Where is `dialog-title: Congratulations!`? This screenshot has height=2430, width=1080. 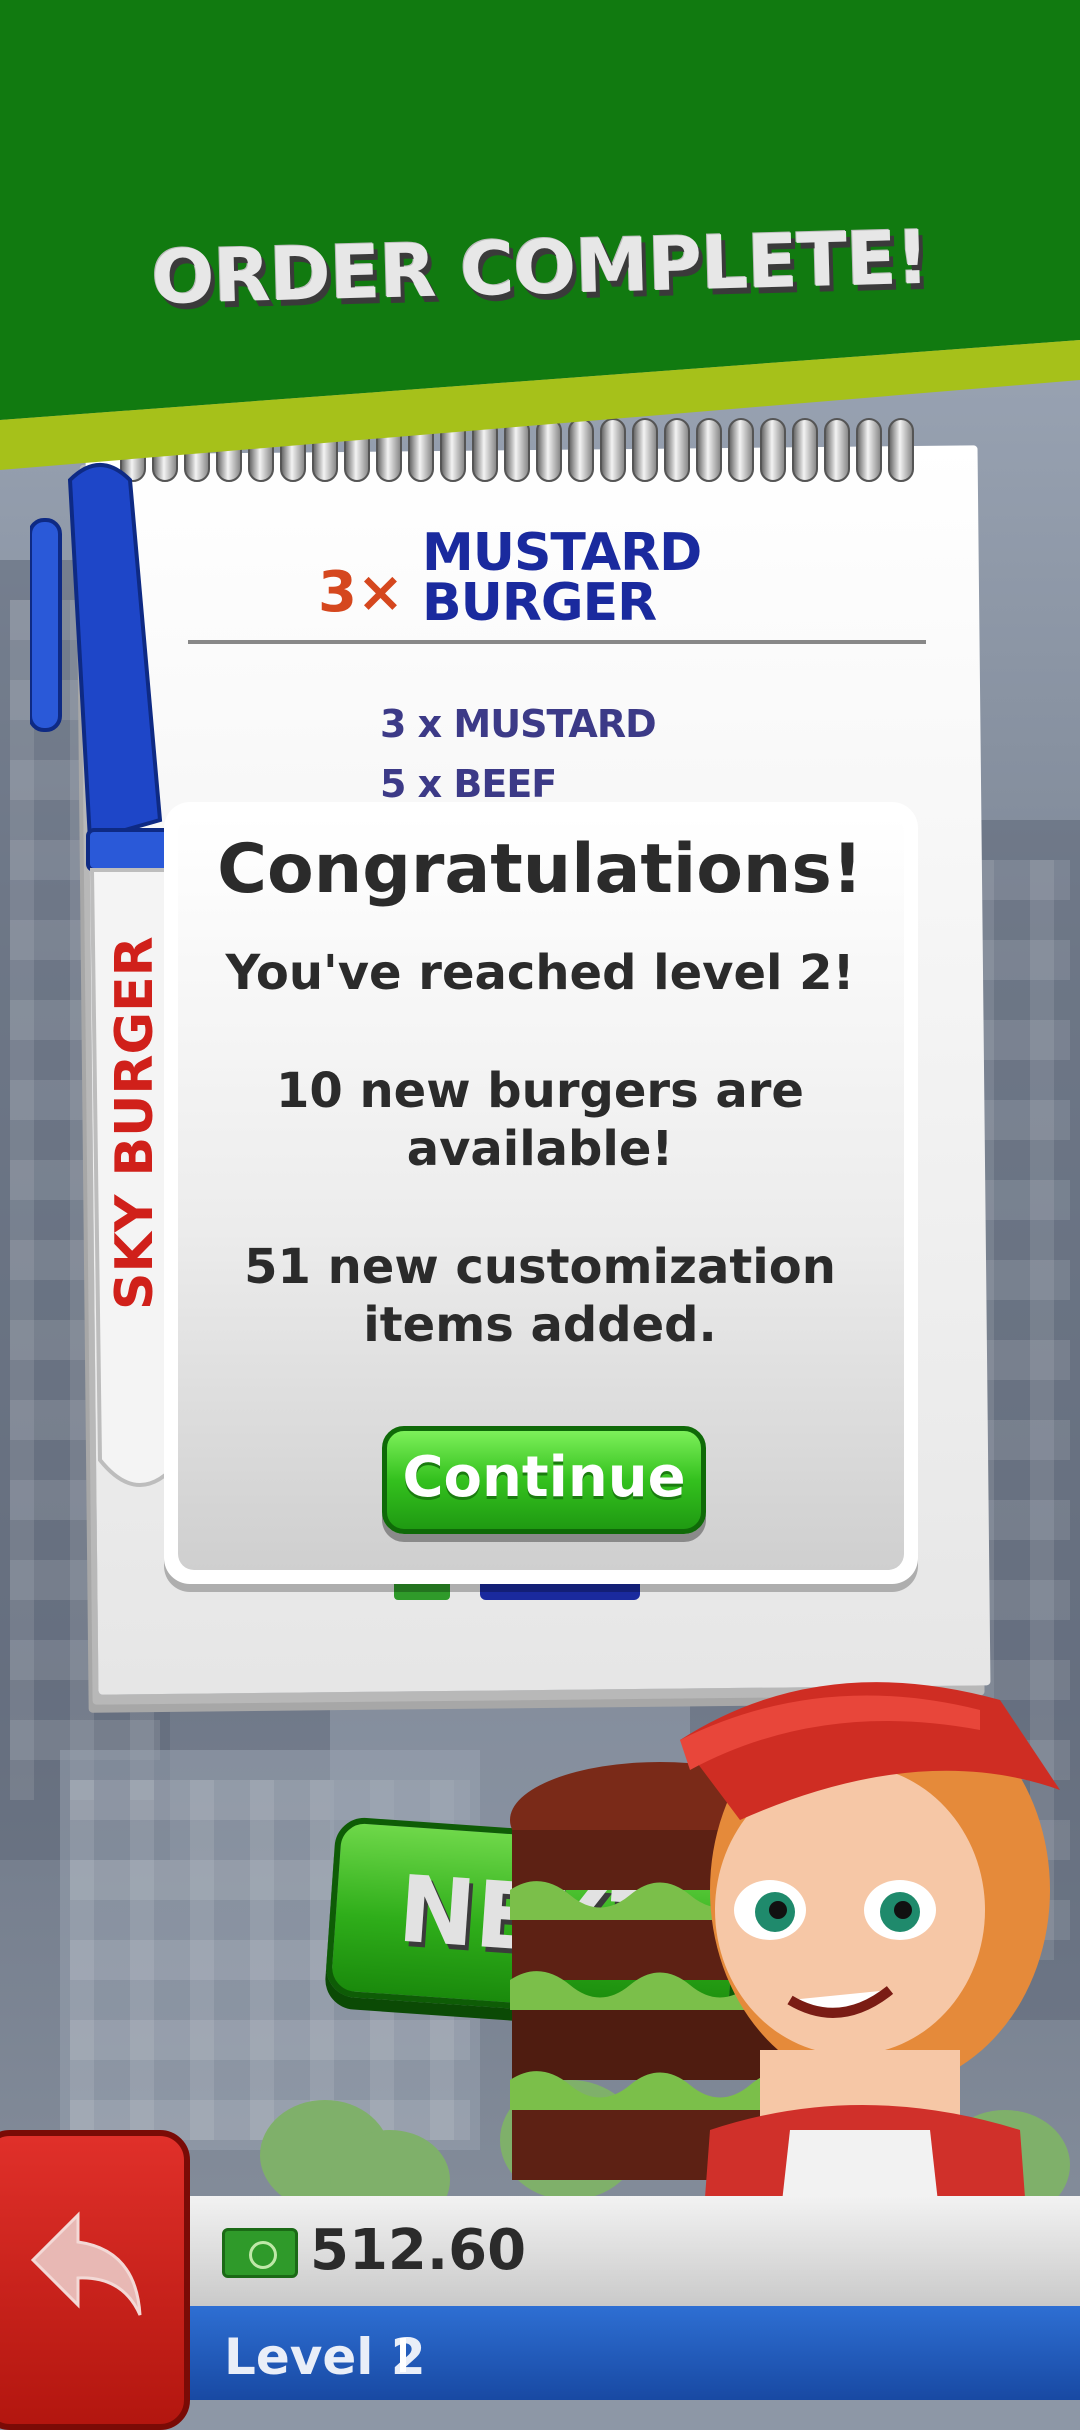
dialog-title: Congratulations! is located at coordinates (540, 869).